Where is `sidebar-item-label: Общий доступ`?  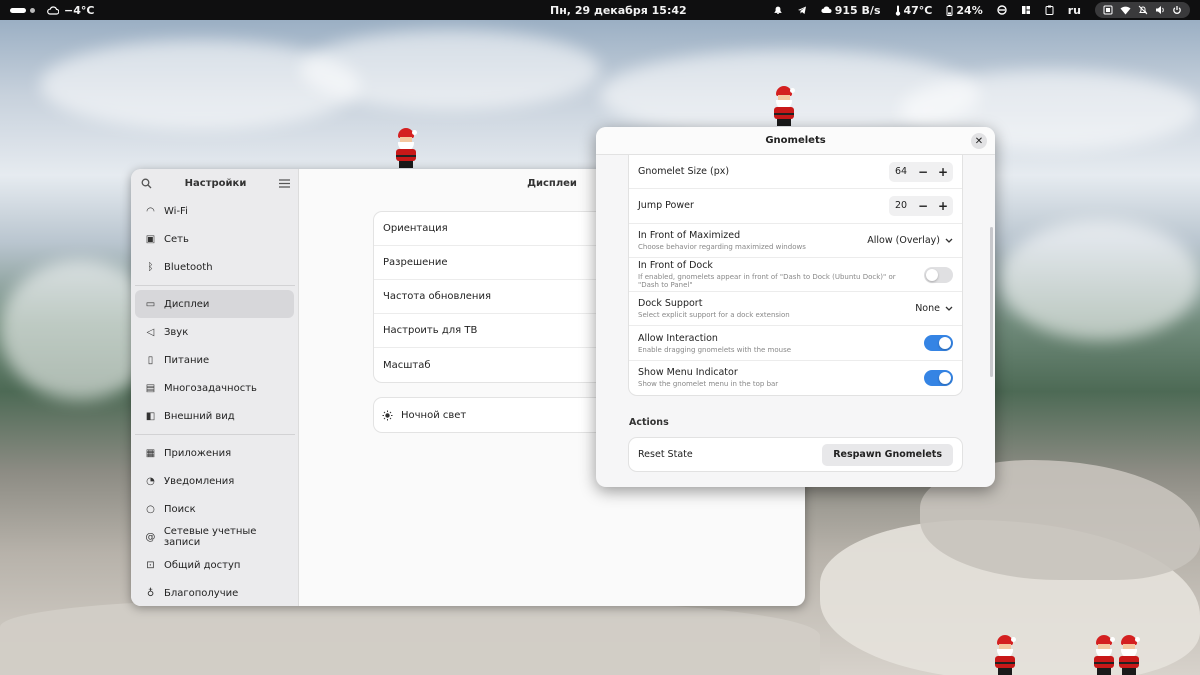
sidebar-item-label: Общий доступ is located at coordinates (202, 565).